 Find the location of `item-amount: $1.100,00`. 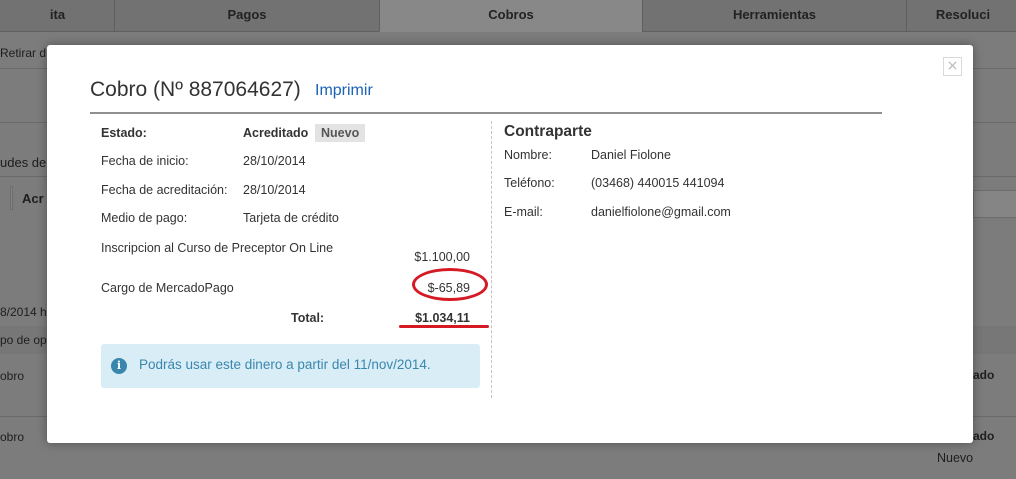

item-amount: $1.100,00 is located at coordinates (442, 257).